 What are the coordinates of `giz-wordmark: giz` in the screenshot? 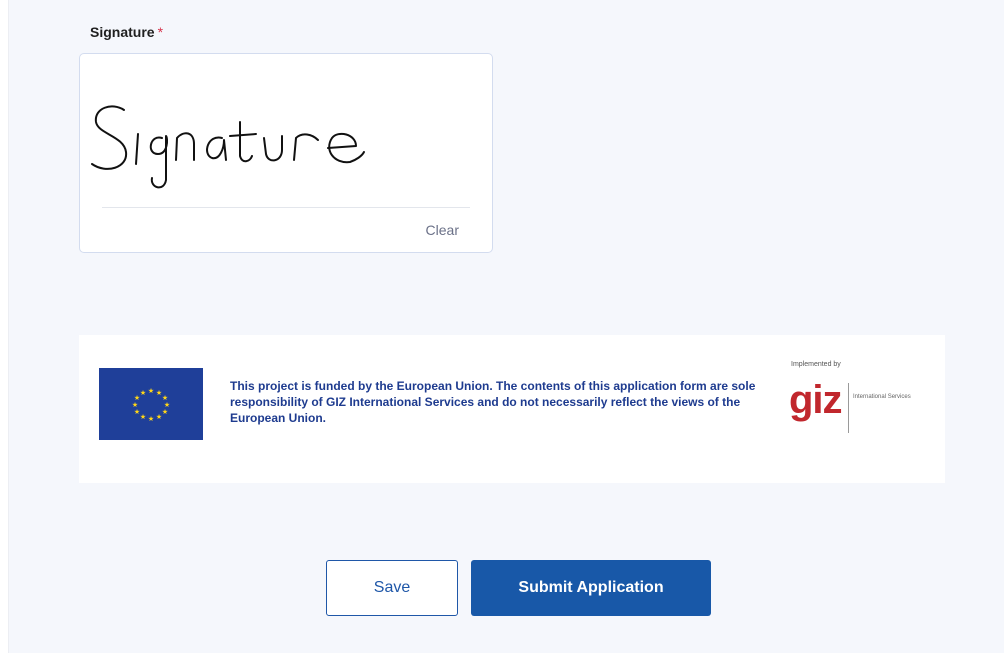 It's located at (816, 400).